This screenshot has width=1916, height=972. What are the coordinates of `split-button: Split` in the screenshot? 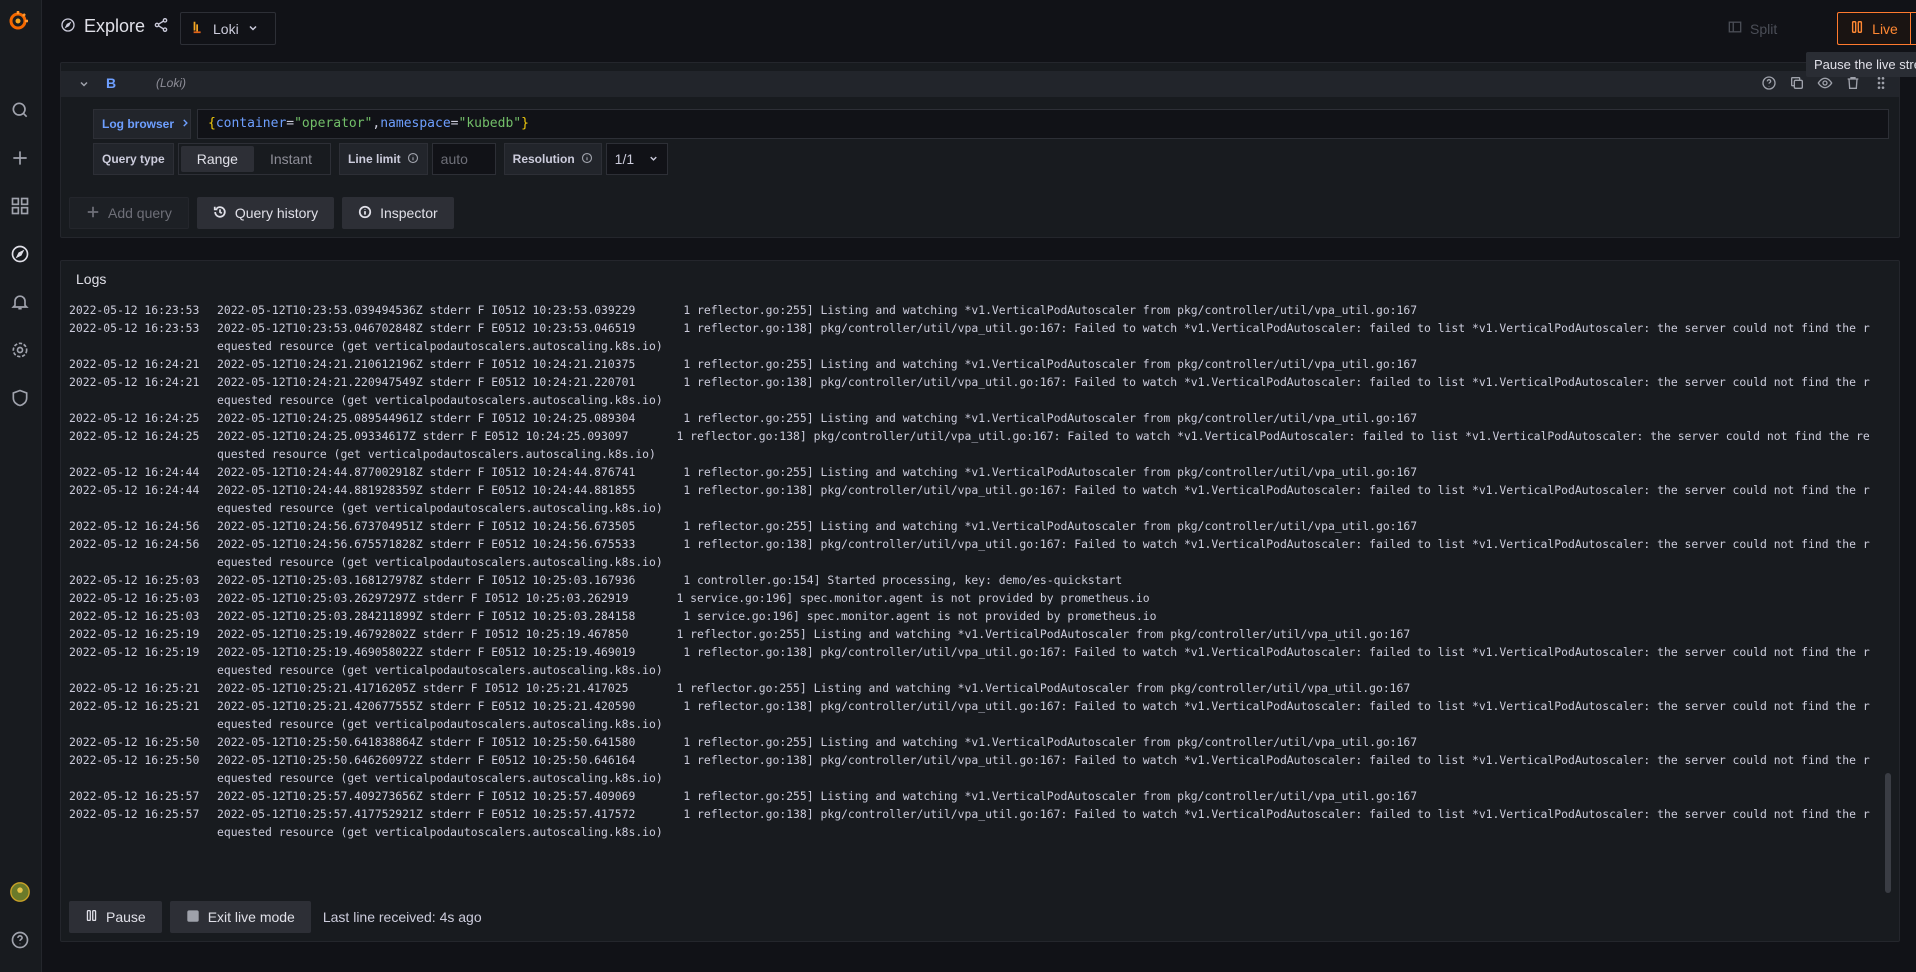 It's located at (1775, 28).